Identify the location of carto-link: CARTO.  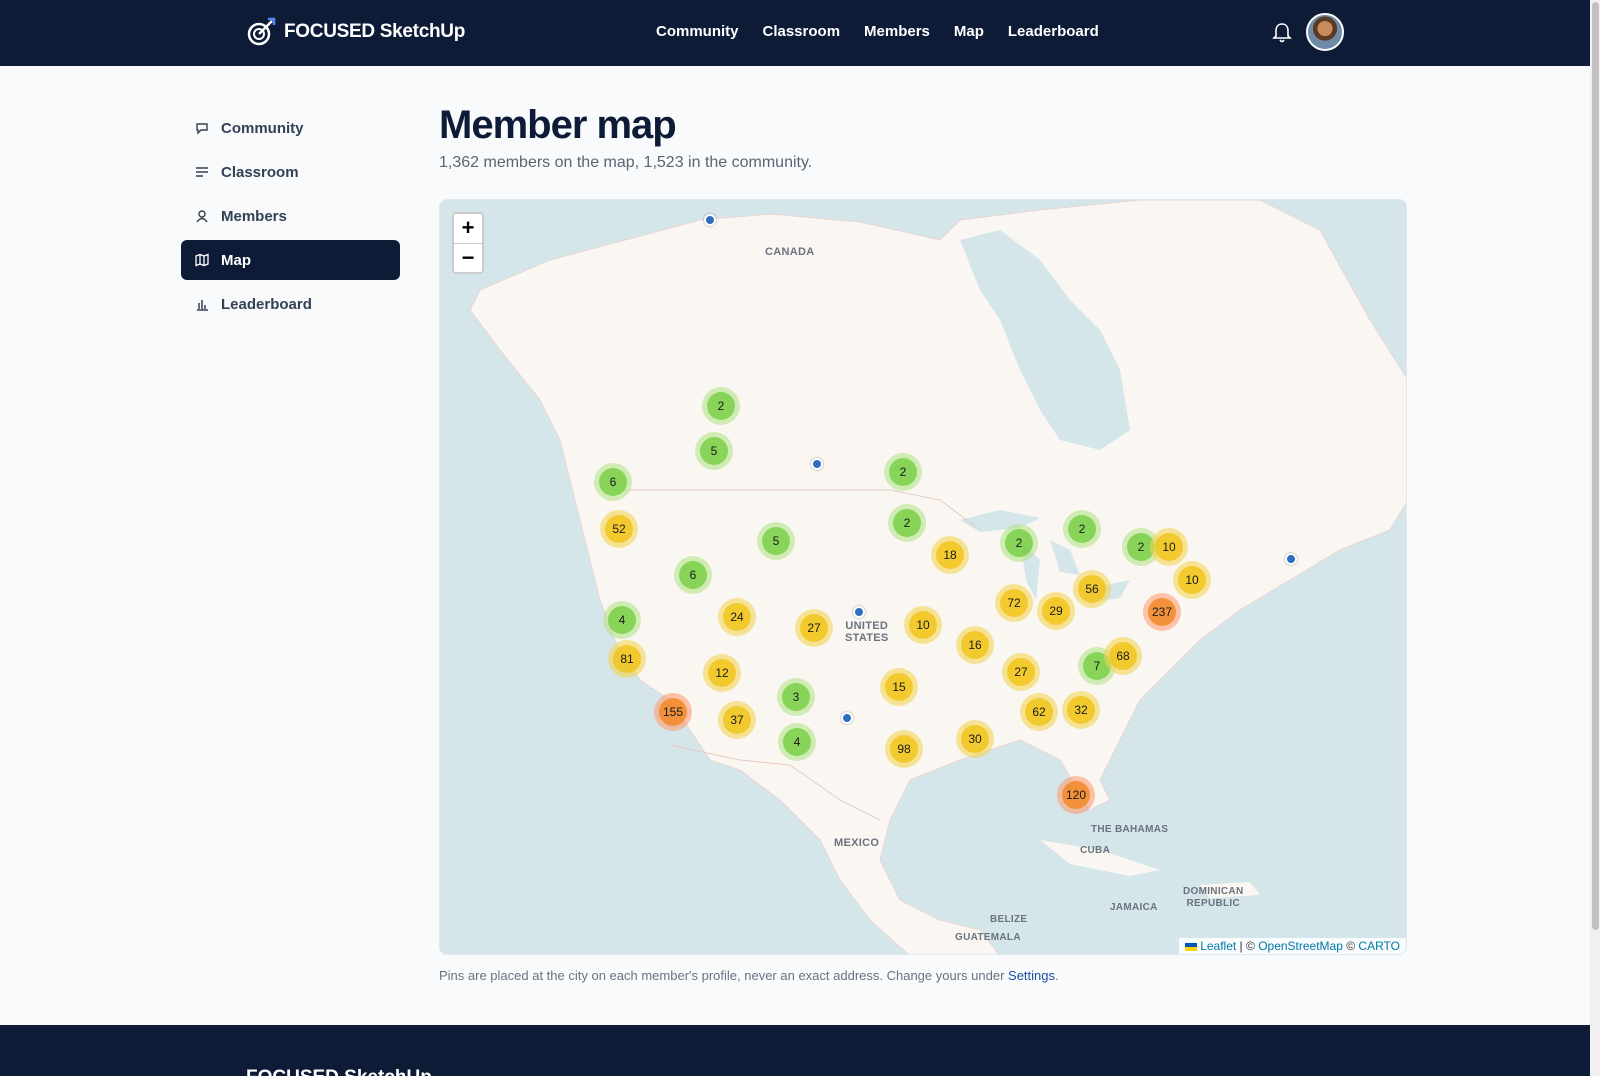
(1379, 946).